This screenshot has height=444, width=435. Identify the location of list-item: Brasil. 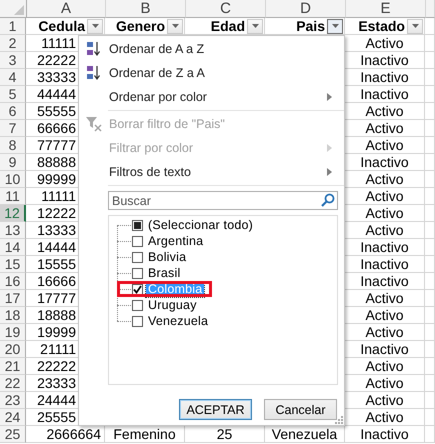
(164, 273).